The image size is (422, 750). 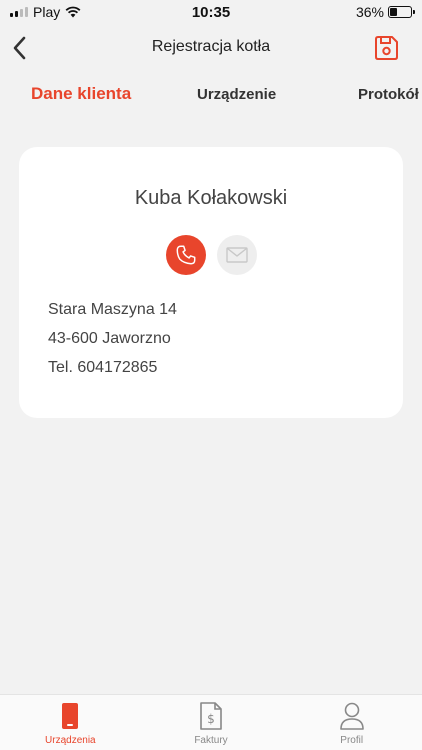 What do you see at coordinates (236, 94) in the screenshot?
I see `tab-device: Urządzenie` at bounding box center [236, 94].